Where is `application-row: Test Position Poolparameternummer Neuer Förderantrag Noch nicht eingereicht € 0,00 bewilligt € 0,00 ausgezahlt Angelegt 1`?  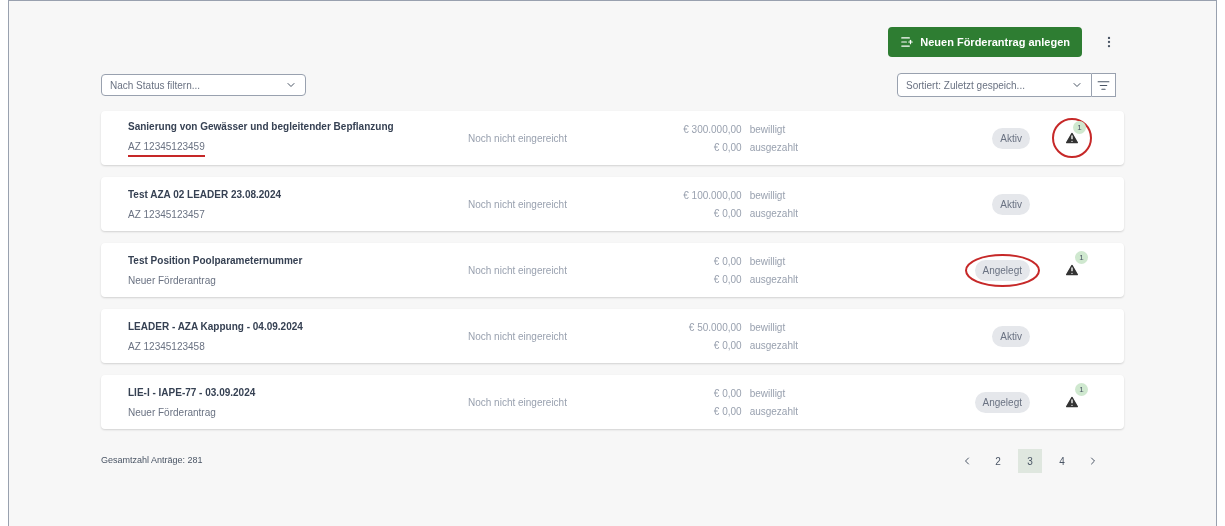 application-row: Test Position Poolparameternummer Neuer Förderantrag Noch nicht eingereicht € 0,00 bewilligt € 0,00 ausgezahlt Angelegt 1 is located at coordinates (612, 270).